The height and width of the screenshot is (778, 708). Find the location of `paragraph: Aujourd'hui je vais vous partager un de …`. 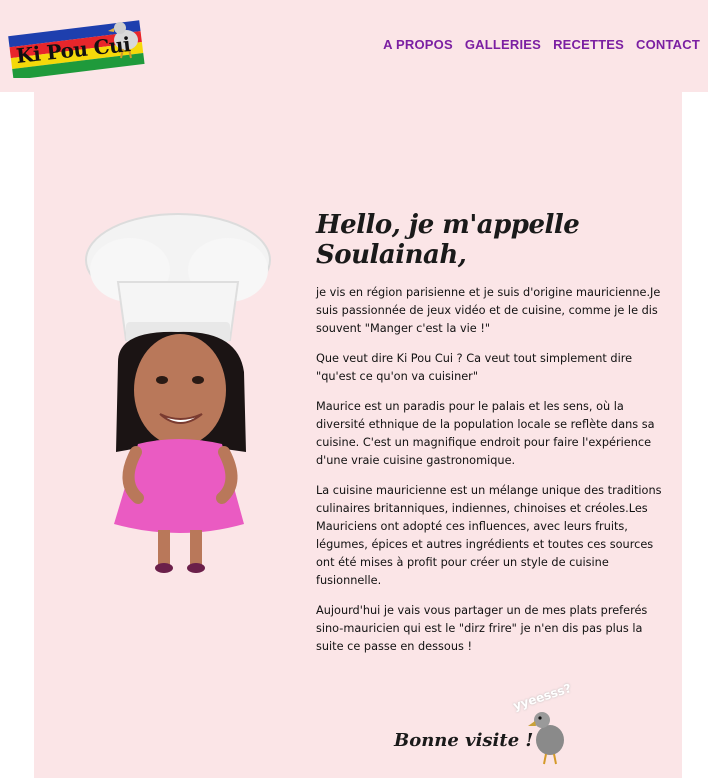

paragraph: Aujourd'hui je vais vous partager un de … is located at coordinates (482, 628).